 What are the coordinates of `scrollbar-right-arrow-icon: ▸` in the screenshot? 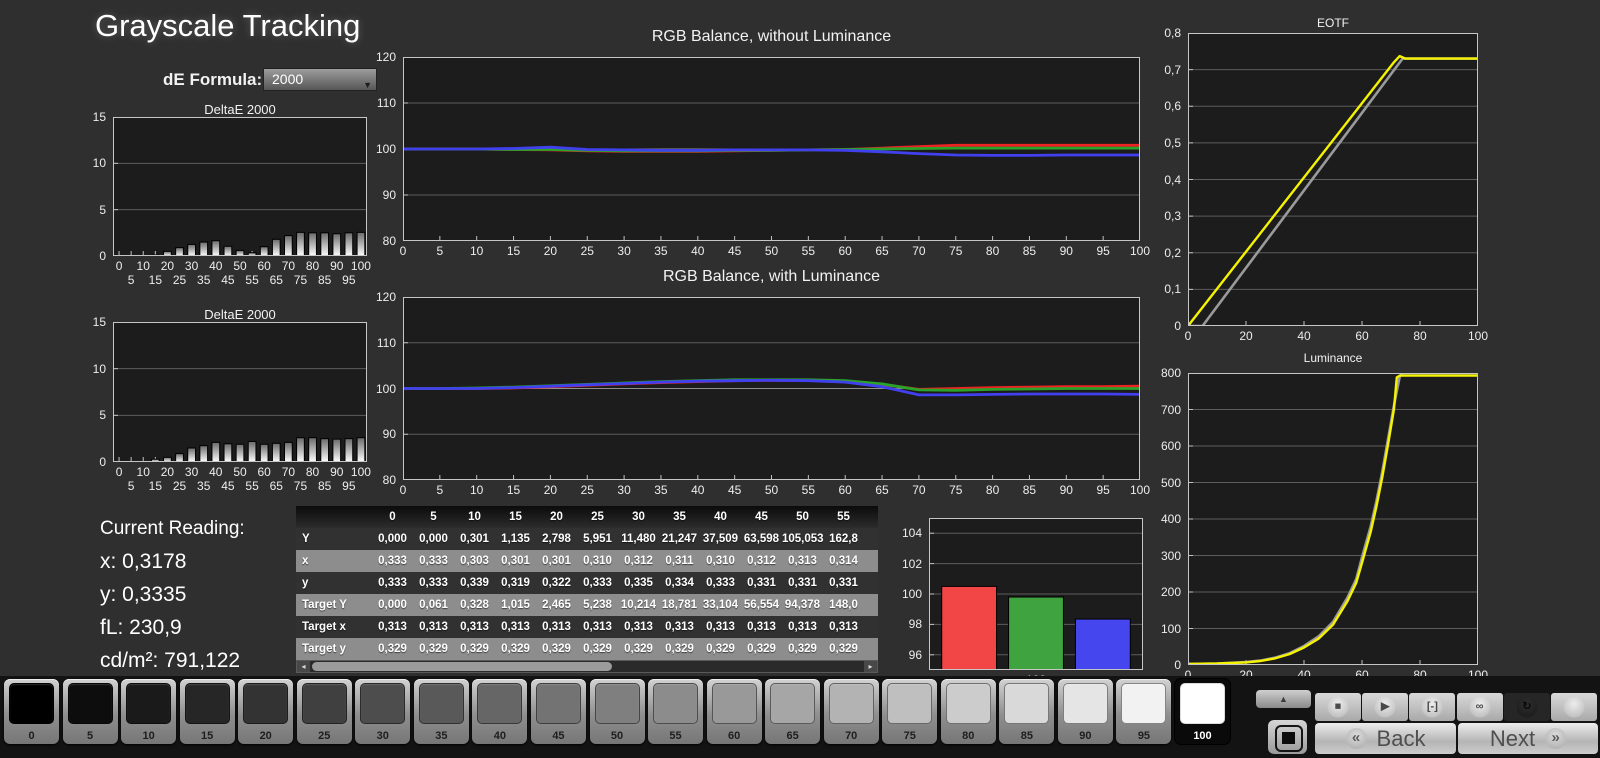 It's located at (870, 666).